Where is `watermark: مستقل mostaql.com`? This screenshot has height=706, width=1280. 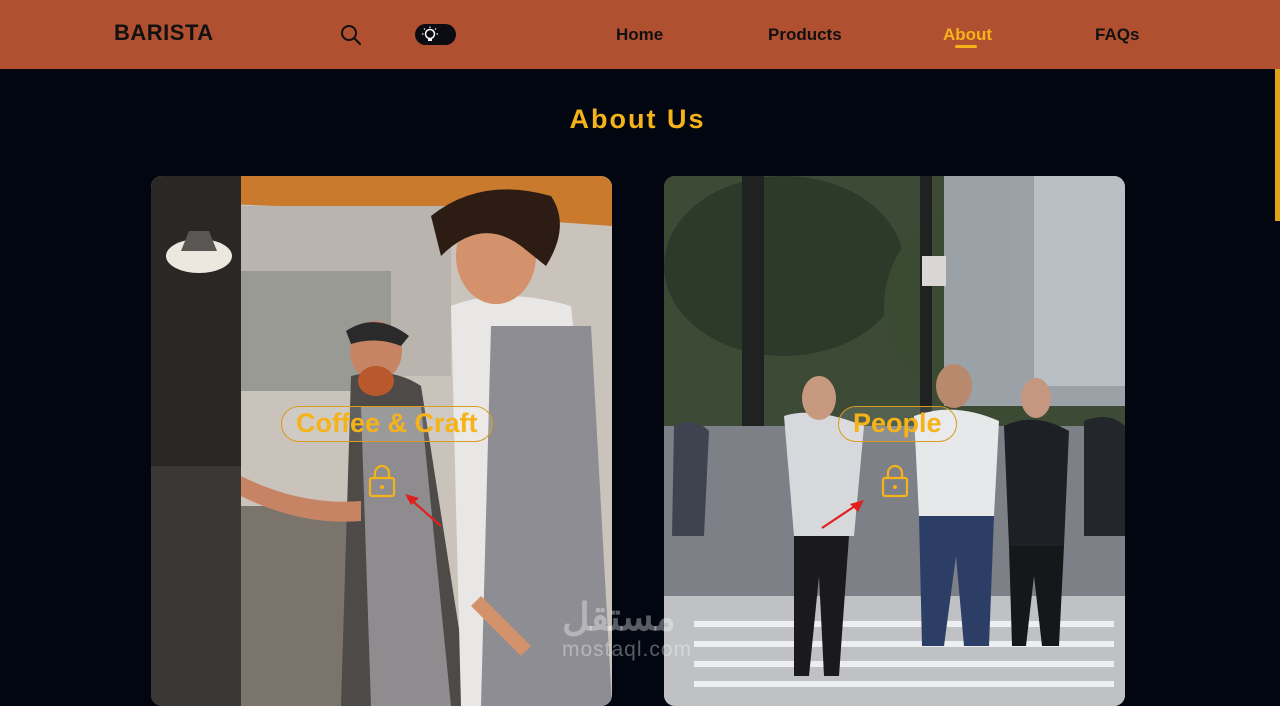
watermark: مستقل mostaql.com is located at coordinates (627, 630).